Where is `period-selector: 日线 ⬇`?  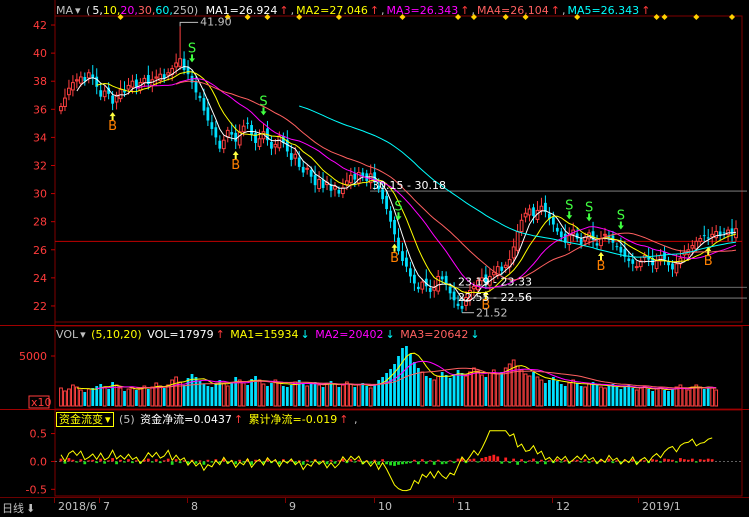
period-selector: 日线 ⬇ is located at coordinates (18, 508).